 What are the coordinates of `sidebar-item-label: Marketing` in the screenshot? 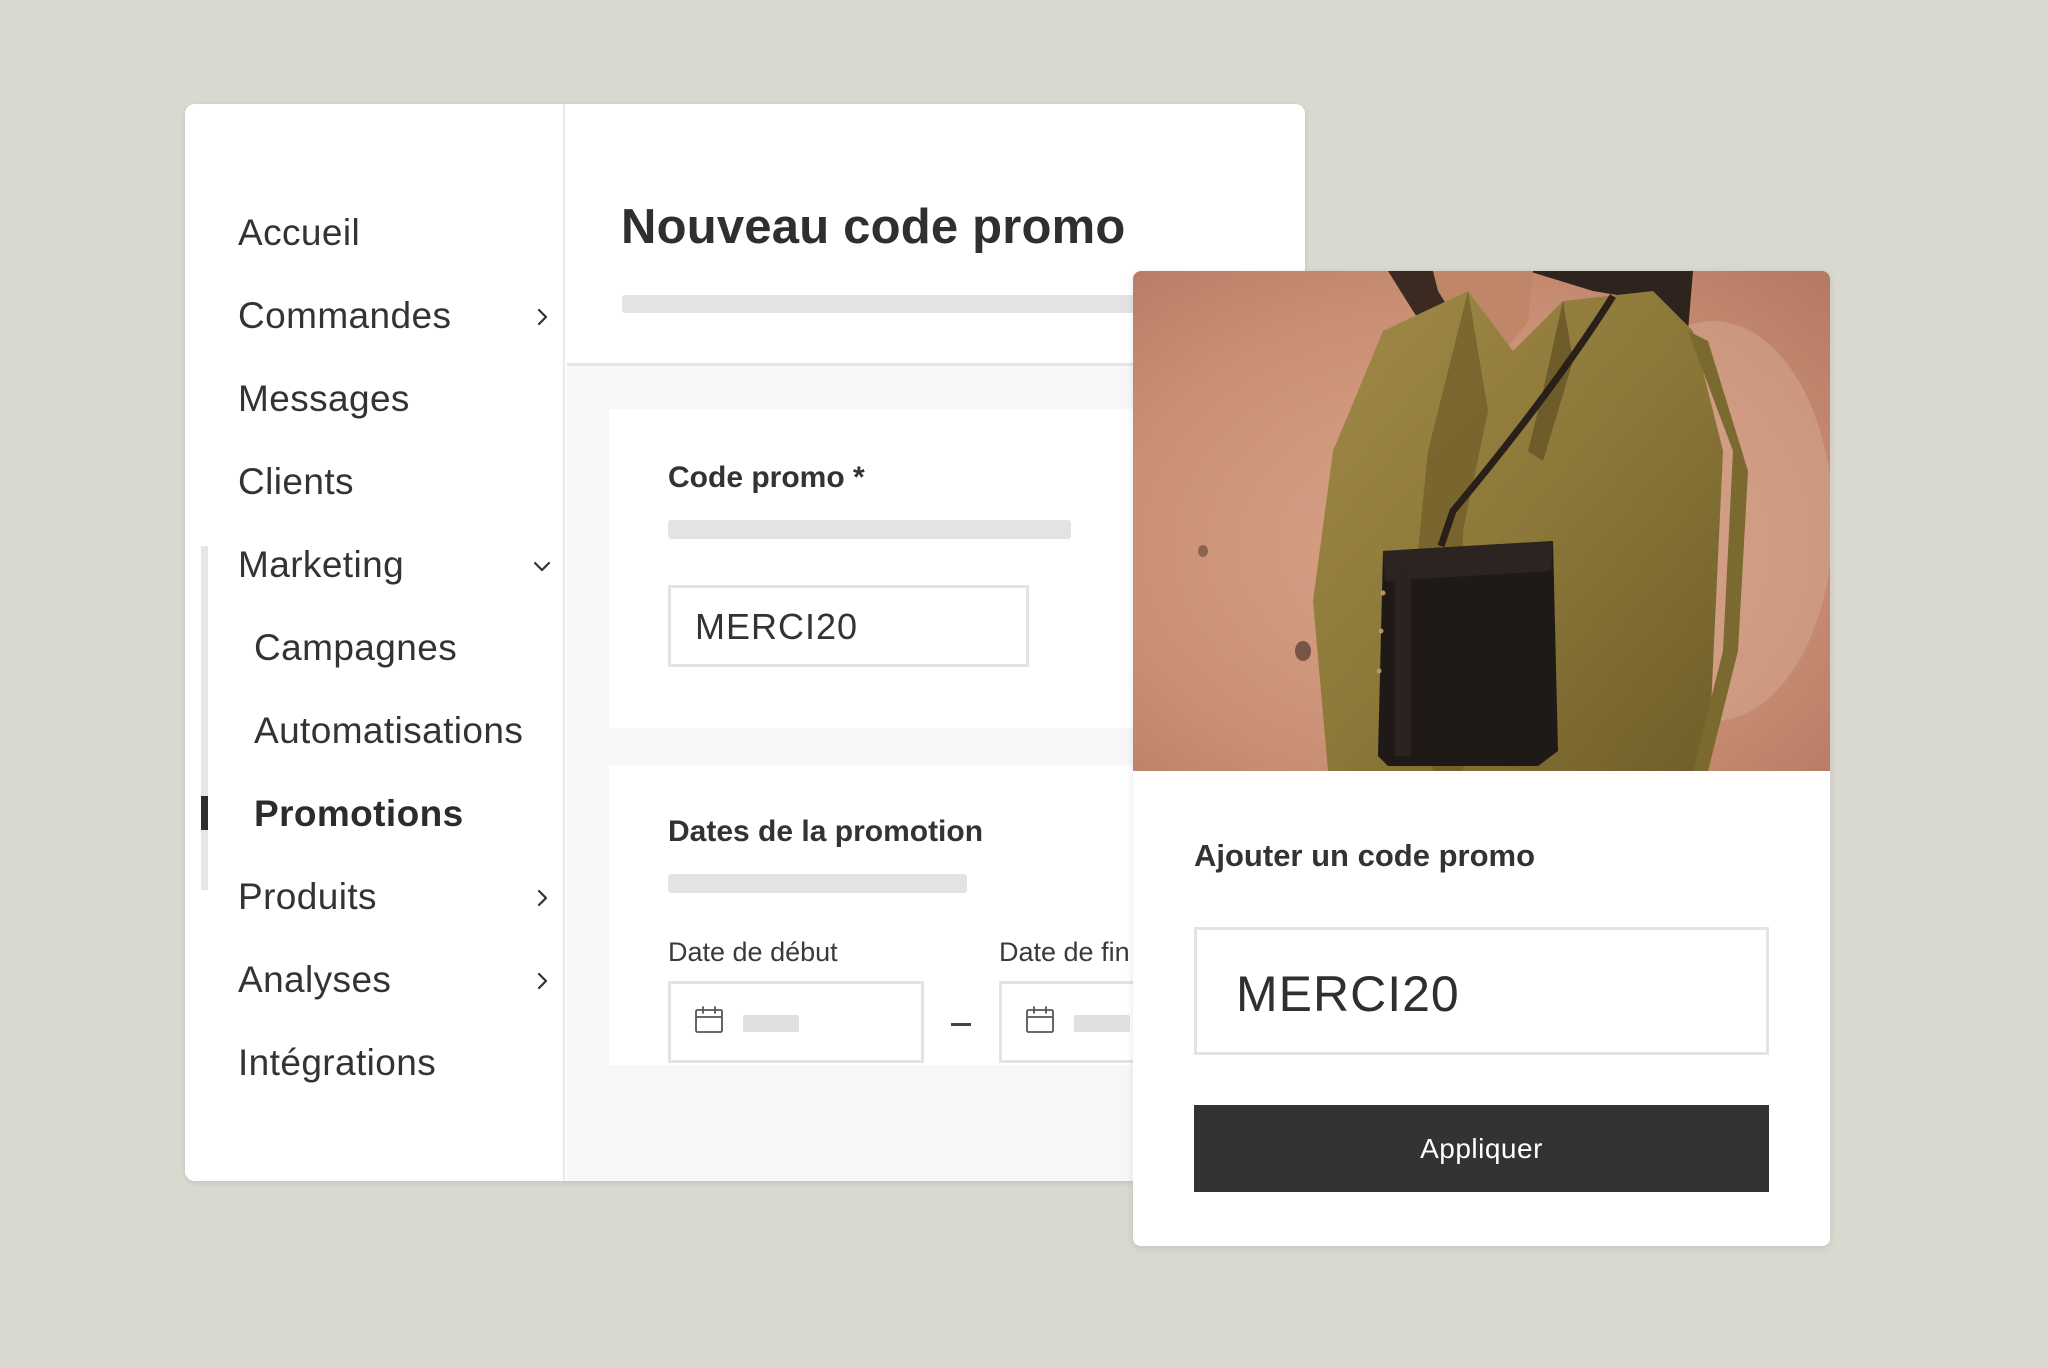 It's located at (321, 564).